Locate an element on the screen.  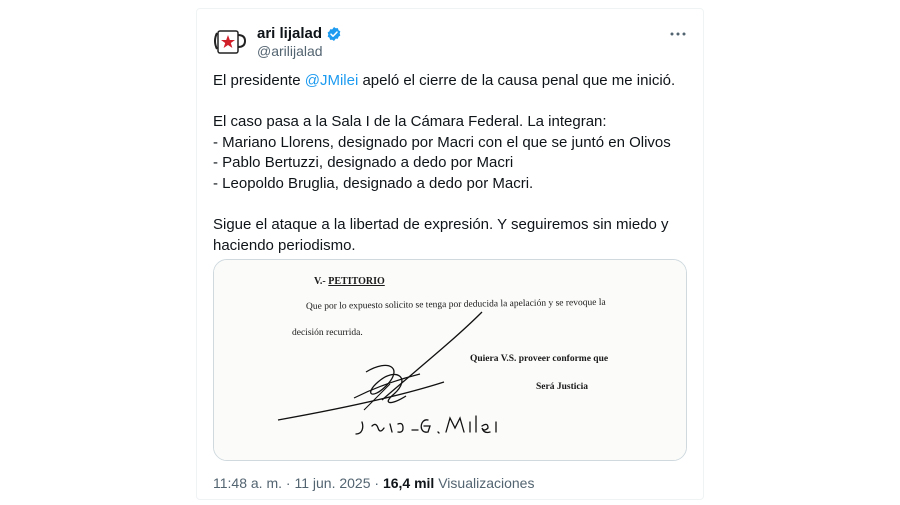
text-prefix: El presidente is located at coordinates (259, 80).